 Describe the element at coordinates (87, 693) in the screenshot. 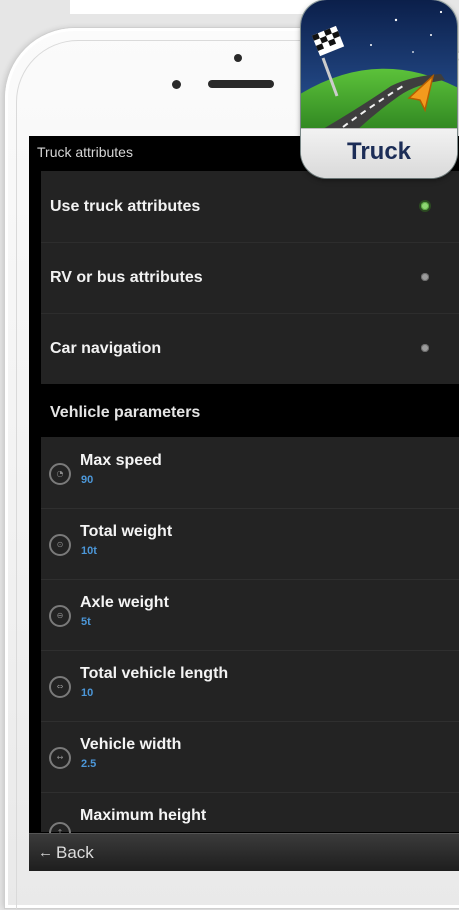

I see `param-value: 10` at that location.